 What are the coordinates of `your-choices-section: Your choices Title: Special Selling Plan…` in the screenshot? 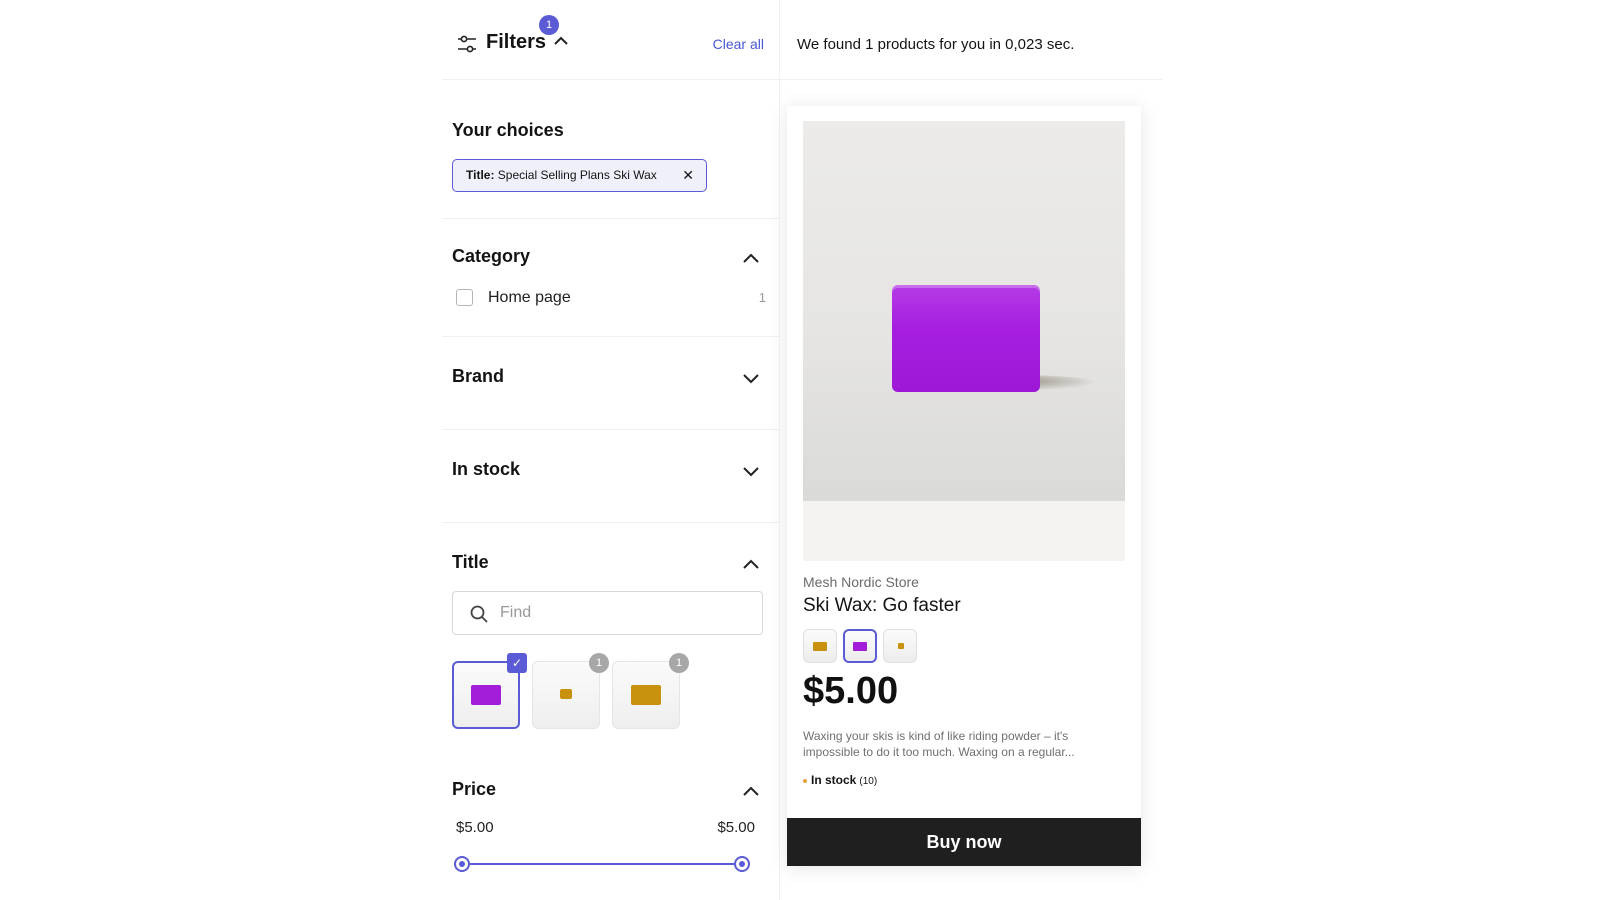 It's located at (611, 149).